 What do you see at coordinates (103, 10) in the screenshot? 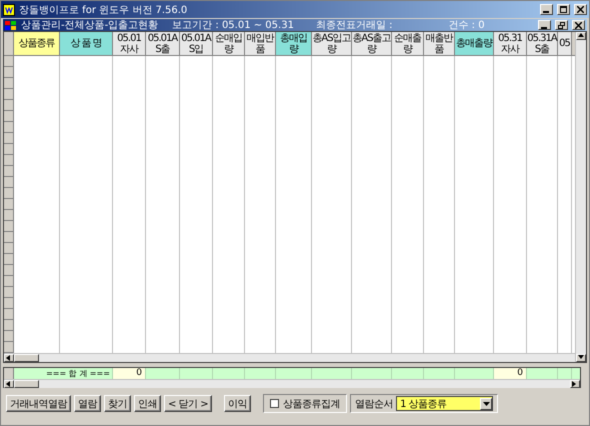
I see `window-title: 장돌뱅이프로 for 윈도우 버전 7.56.0` at bounding box center [103, 10].